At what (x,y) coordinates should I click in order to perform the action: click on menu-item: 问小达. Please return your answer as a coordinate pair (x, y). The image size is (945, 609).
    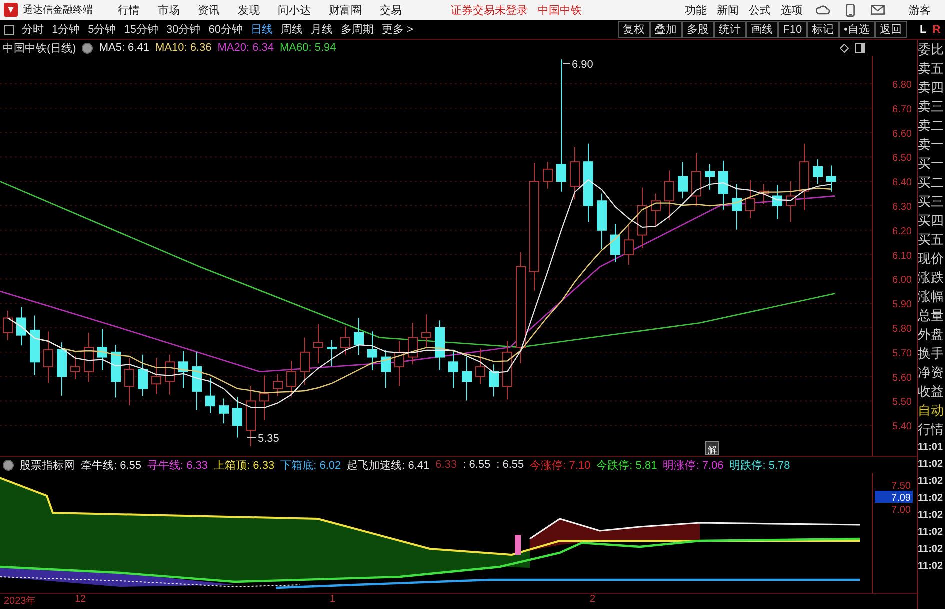
    Looking at the image, I should click on (294, 10).